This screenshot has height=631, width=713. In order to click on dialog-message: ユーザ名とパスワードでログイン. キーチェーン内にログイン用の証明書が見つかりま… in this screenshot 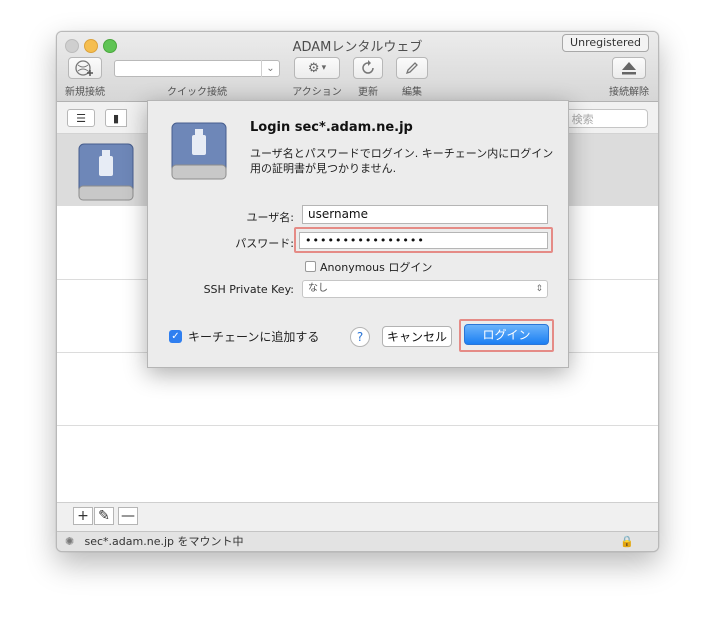, I will do `click(402, 161)`.